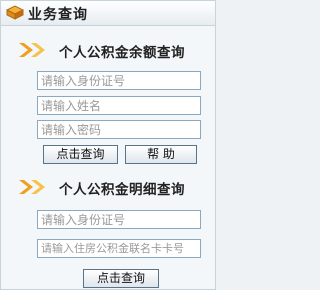 The image size is (320, 290). What do you see at coordinates (108, 13) in the screenshot?
I see `panel-header: 业务查询` at bounding box center [108, 13].